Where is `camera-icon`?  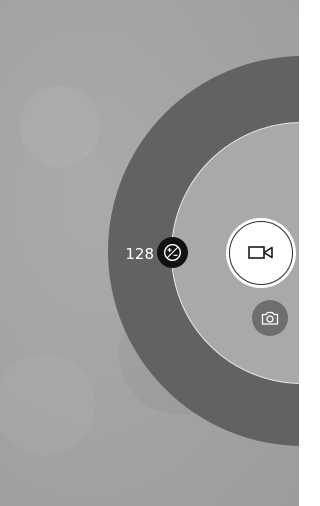
camera-icon is located at coordinates (270, 318).